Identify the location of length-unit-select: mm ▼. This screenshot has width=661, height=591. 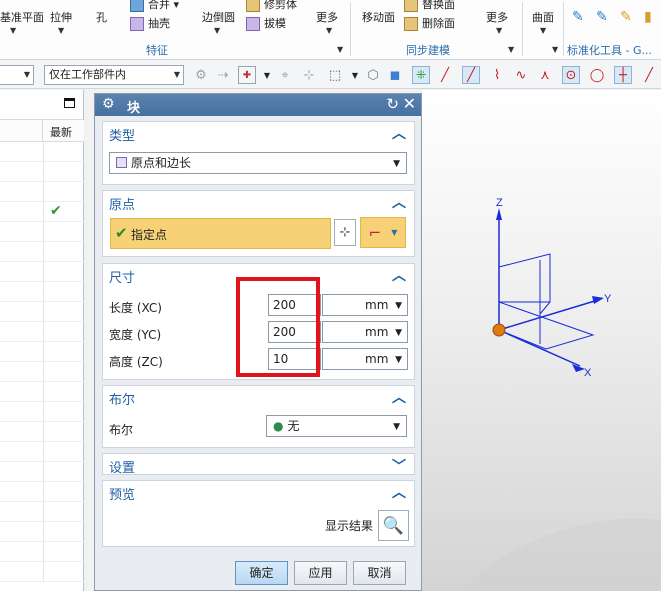
(365, 305).